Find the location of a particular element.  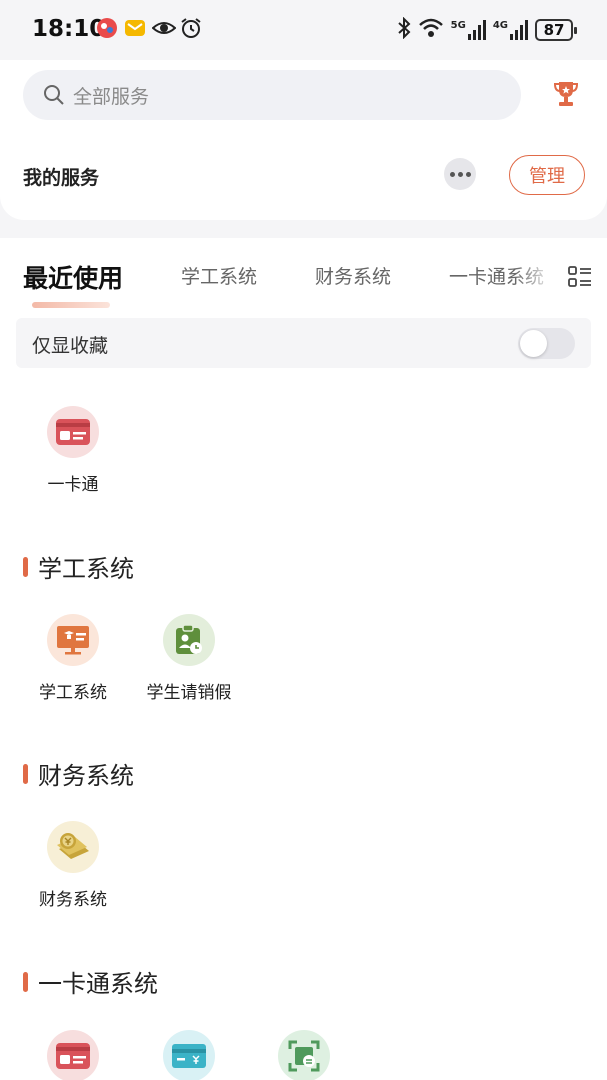

app-label: 学生请销假 is located at coordinates (189, 693).